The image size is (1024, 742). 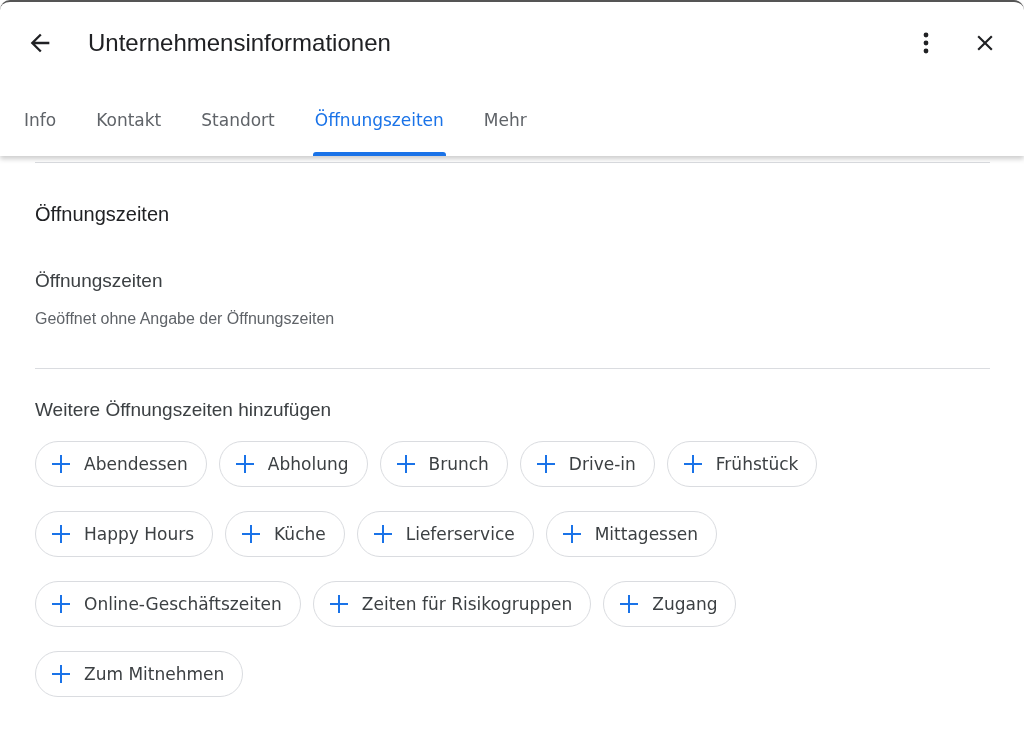 I want to click on add-hours-heading: Weitere Öffnungszeiten hinzufügen, so click(x=184, y=410).